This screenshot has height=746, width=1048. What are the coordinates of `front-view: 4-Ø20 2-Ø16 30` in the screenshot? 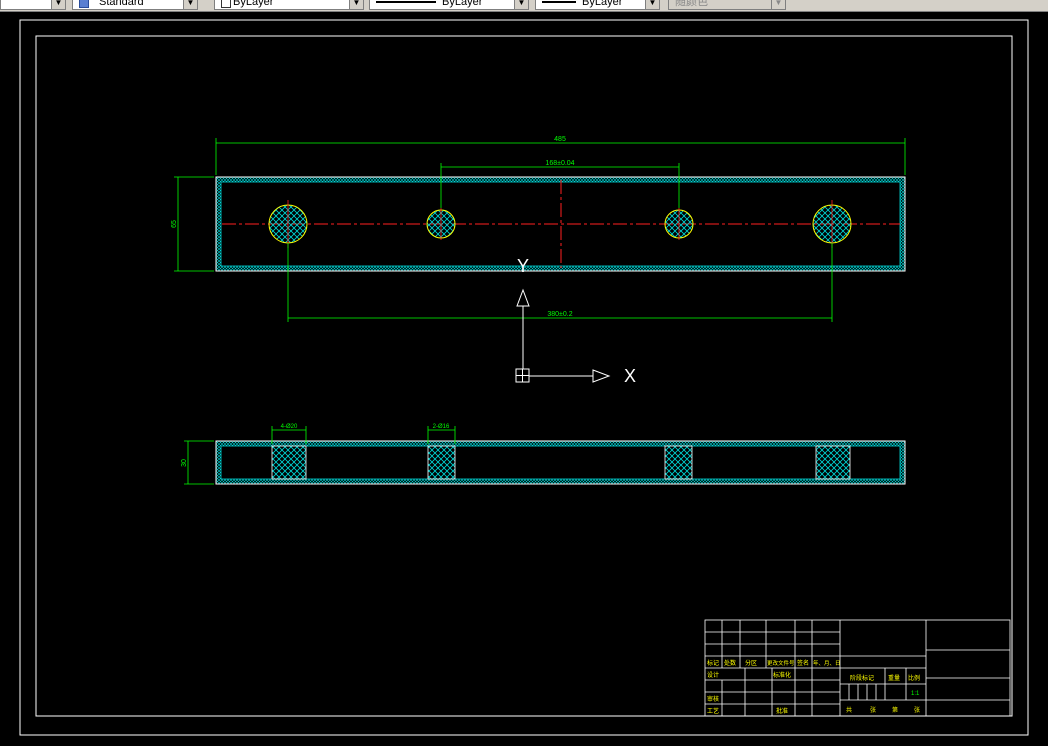 It's located at (543, 454).